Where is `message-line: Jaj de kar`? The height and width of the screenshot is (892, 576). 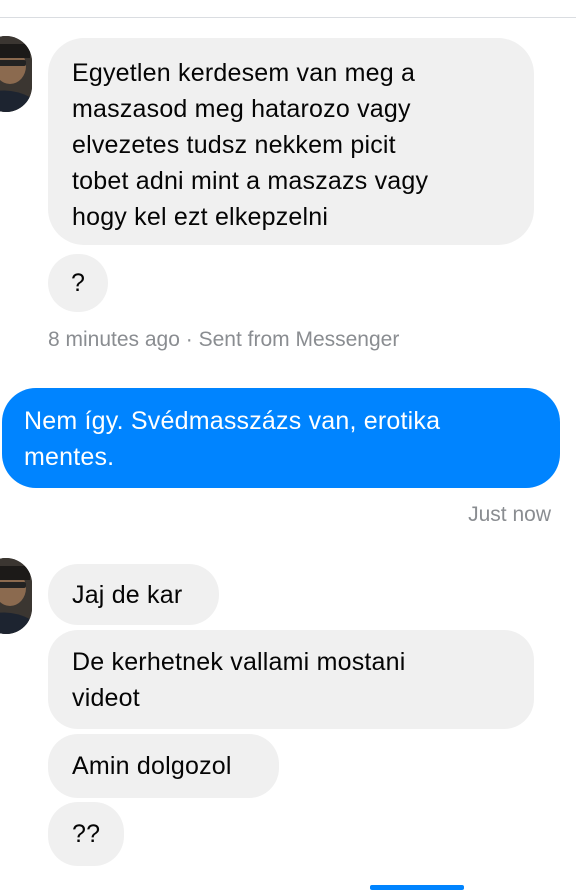
message-line: Jaj de kar is located at coordinates (127, 595).